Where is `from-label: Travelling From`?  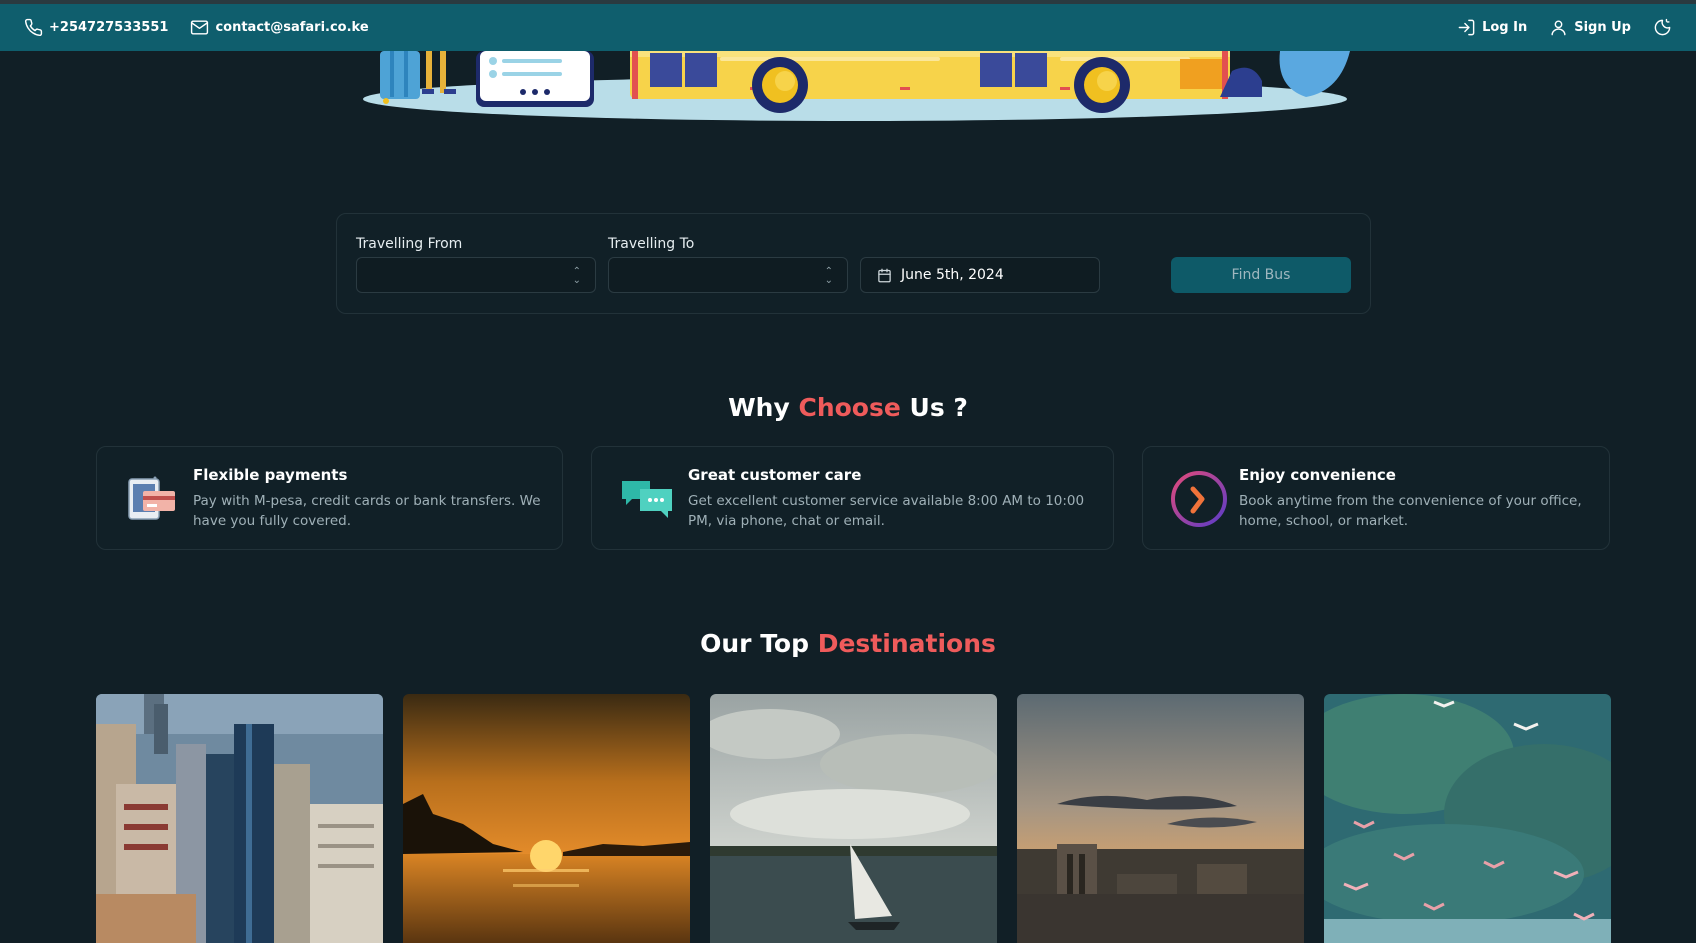 from-label: Travelling From is located at coordinates (409, 244).